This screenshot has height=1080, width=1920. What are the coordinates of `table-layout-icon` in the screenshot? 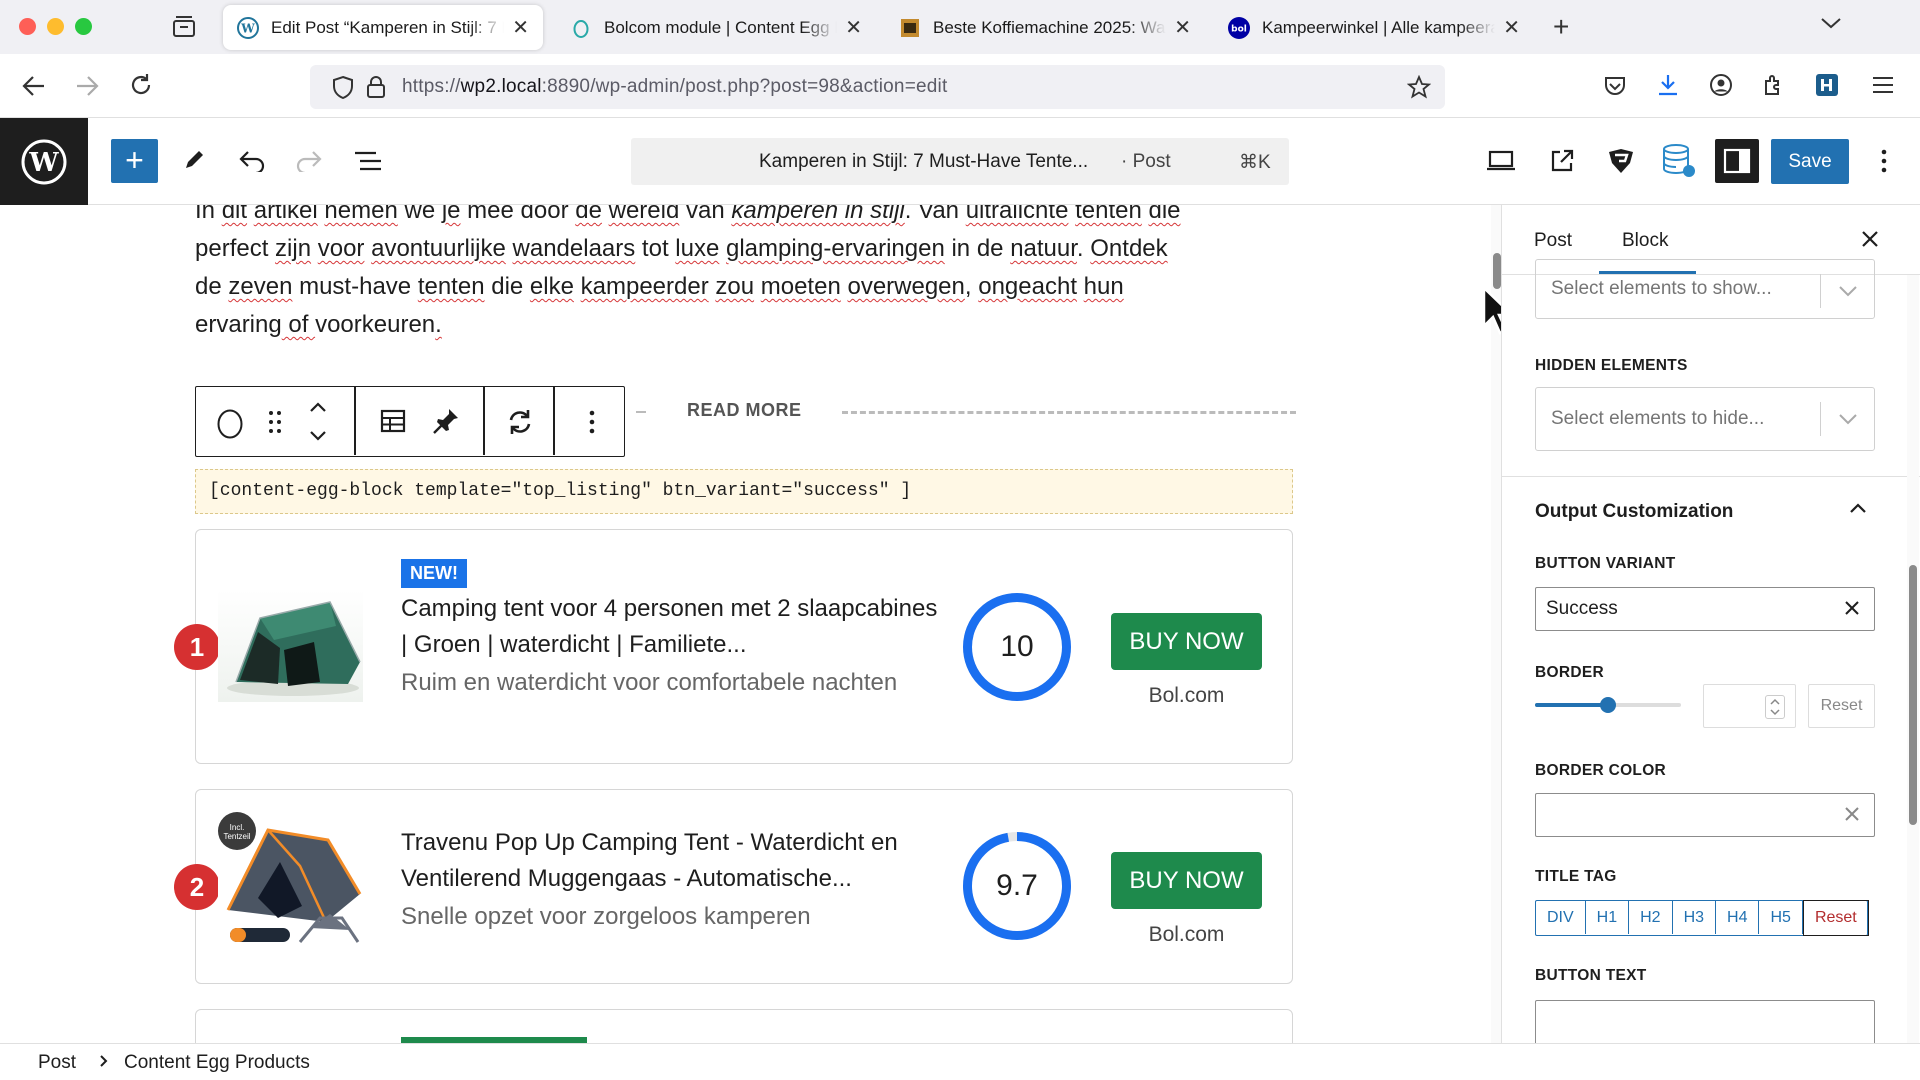 It's located at (393, 421).